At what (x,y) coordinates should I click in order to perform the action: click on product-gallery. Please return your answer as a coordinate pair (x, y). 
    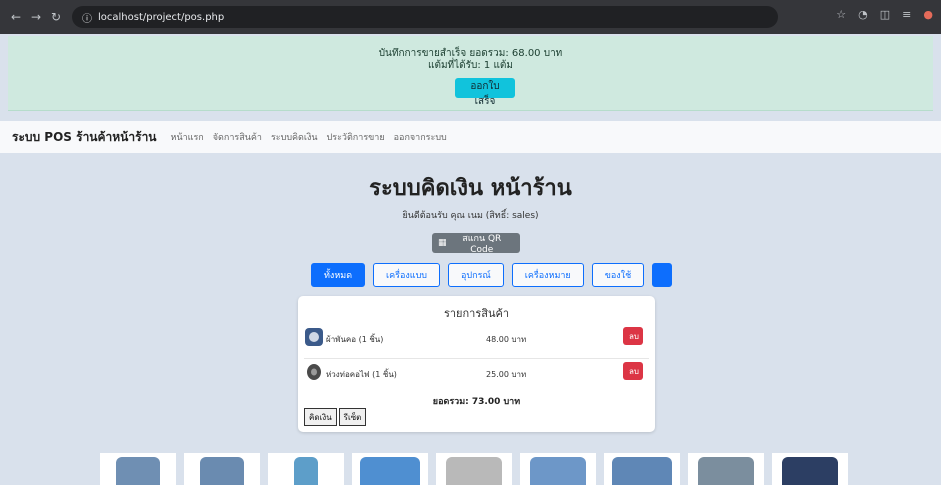
    Looking at the image, I should click on (474, 469).